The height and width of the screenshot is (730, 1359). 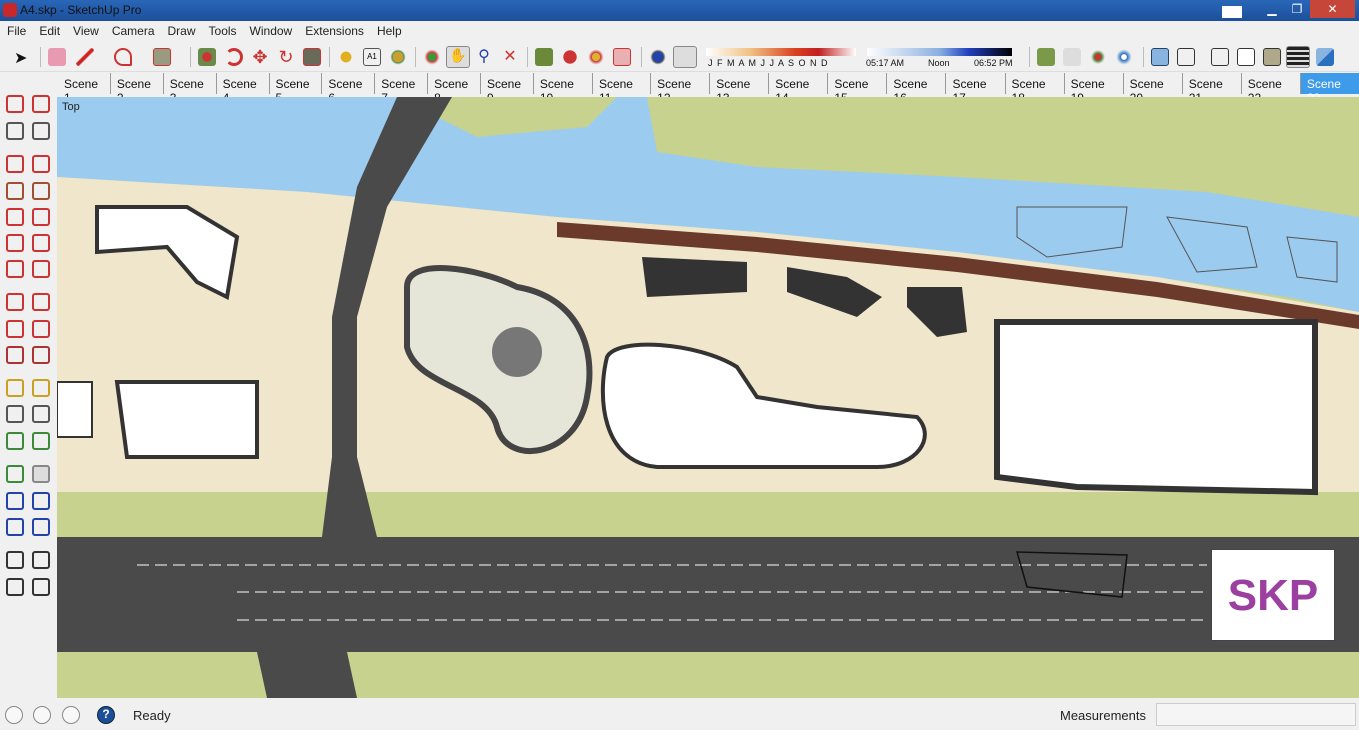 I want to click on paint-bucket-tool-icon, so click(x=398, y=57).